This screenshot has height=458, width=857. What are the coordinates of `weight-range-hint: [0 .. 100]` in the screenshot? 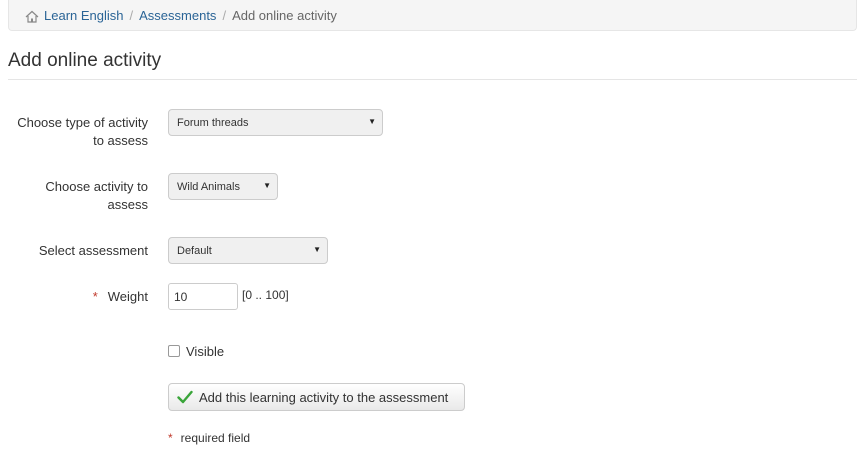 It's located at (265, 295).